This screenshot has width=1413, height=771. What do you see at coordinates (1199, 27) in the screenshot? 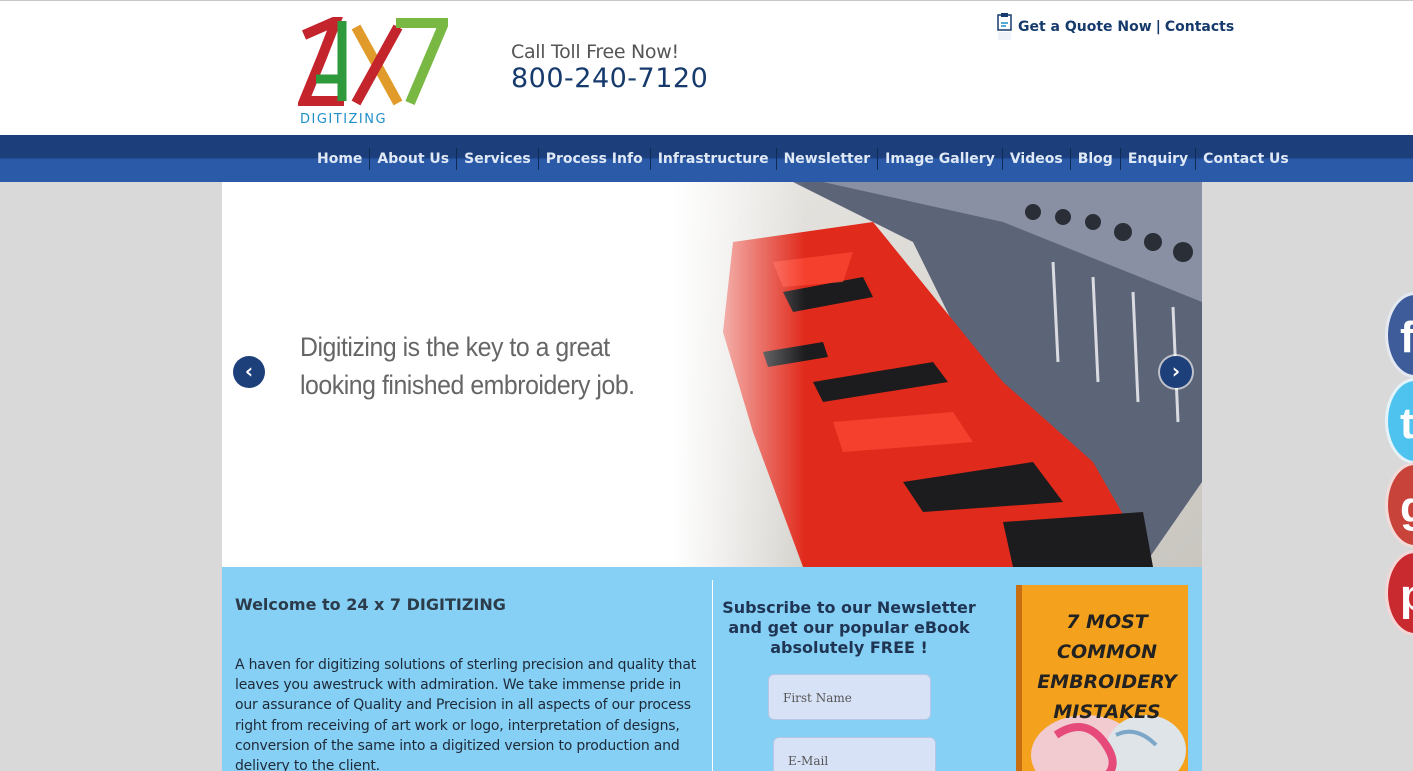
I see `contacts-link: Contacts` at bounding box center [1199, 27].